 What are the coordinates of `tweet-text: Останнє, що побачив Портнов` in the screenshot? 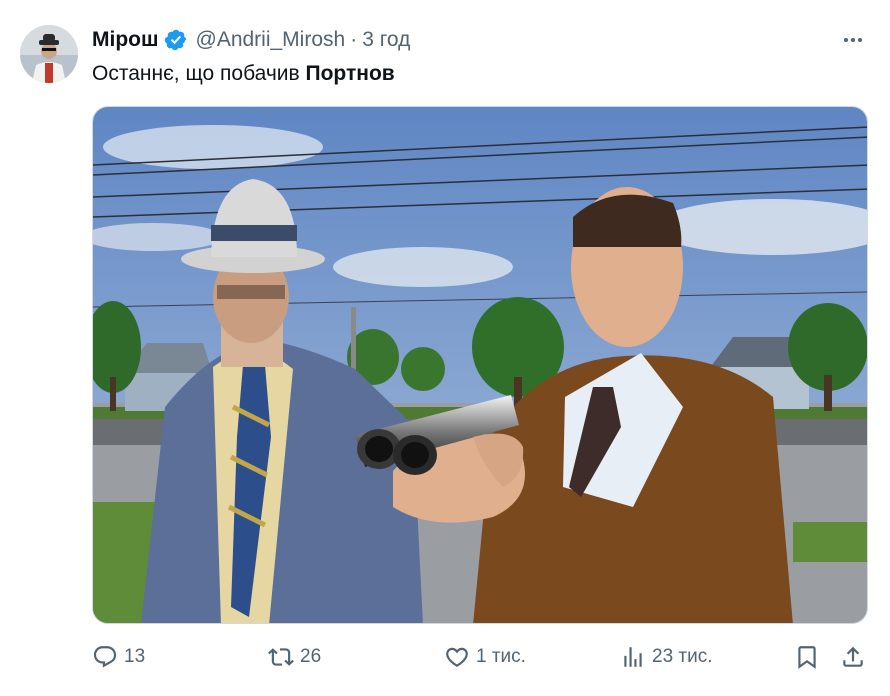 It's located at (243, 74).